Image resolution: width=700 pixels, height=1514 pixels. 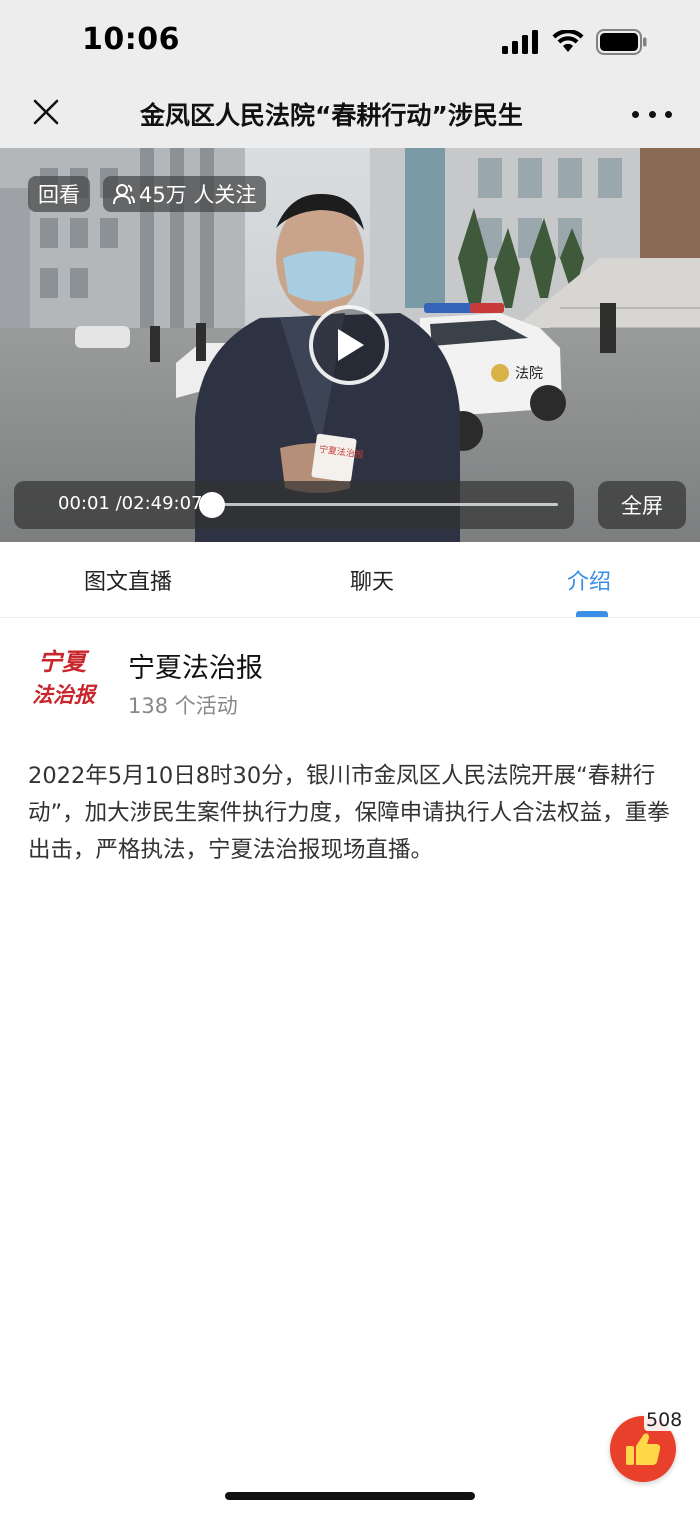 I want to click on tab-bar: 图文直播 聊天 介绍, so click(x=350, y=580).